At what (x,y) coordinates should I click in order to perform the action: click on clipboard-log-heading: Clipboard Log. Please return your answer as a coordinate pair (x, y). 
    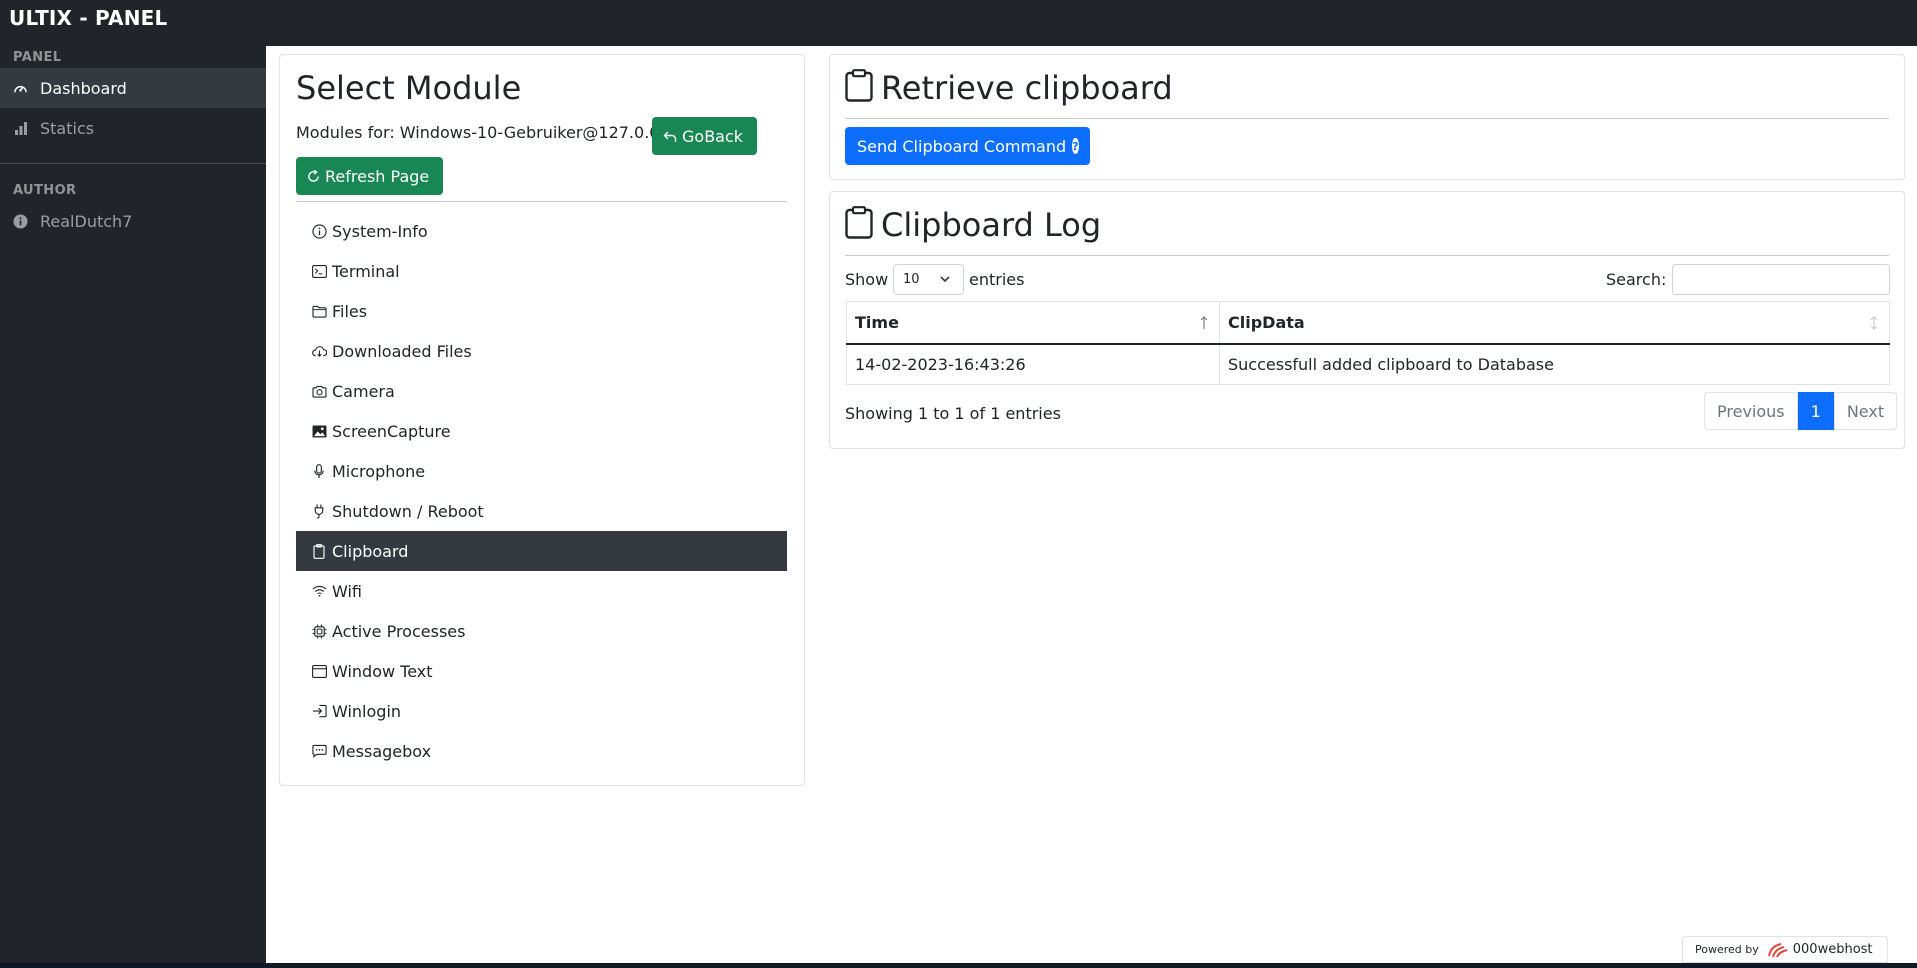
    Looking at the image, I should click on (973, 226).